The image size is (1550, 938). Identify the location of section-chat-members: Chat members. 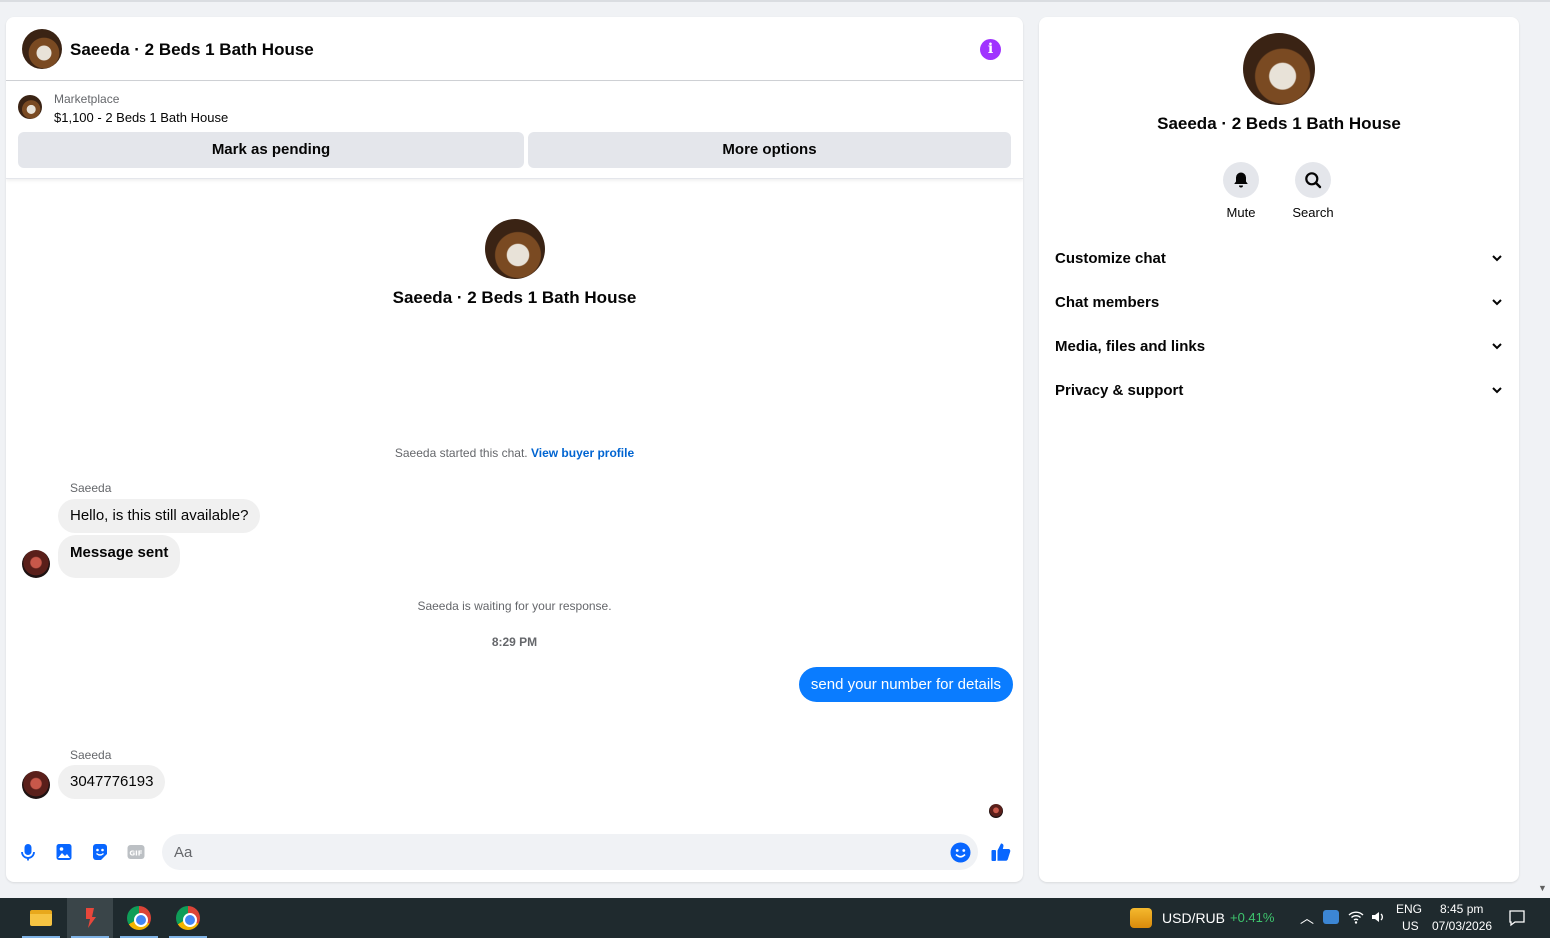
(1279, 302).